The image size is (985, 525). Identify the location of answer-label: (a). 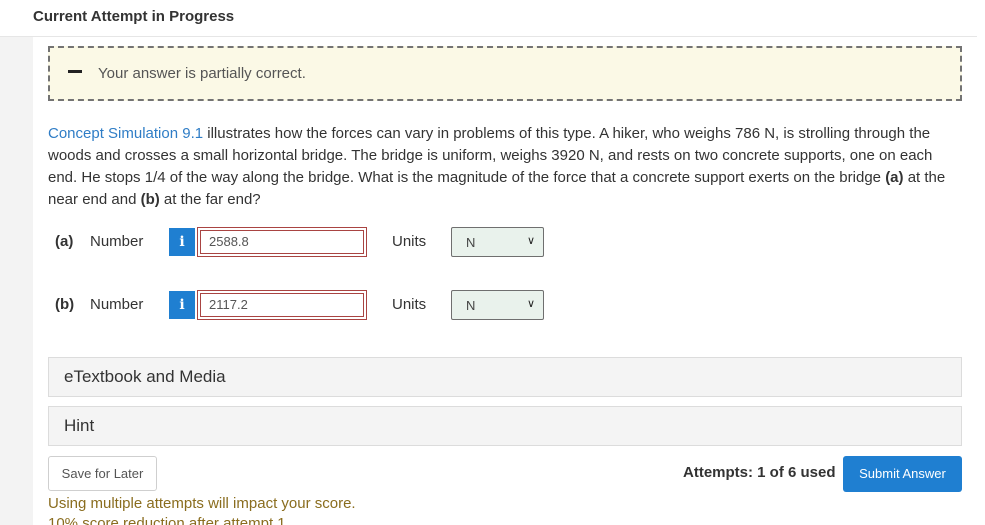
(64, 241).